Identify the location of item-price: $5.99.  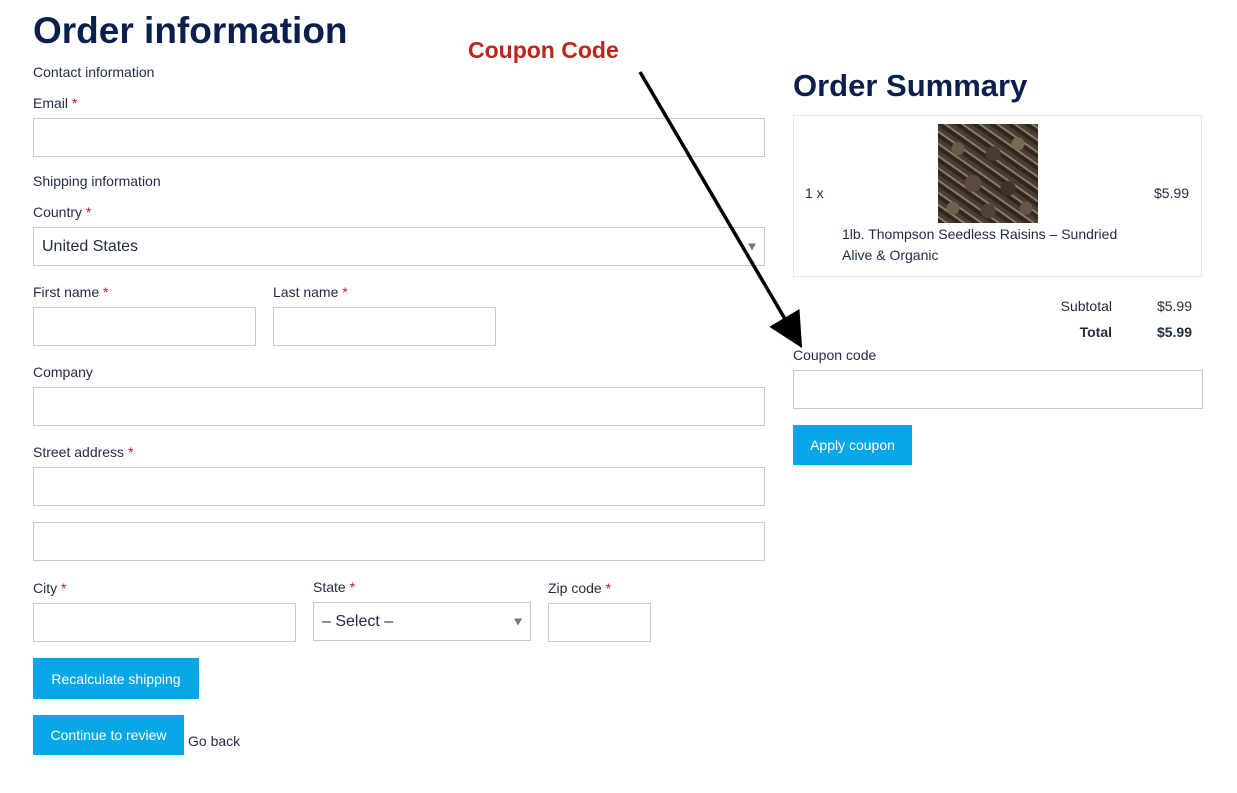
(1172, 193).